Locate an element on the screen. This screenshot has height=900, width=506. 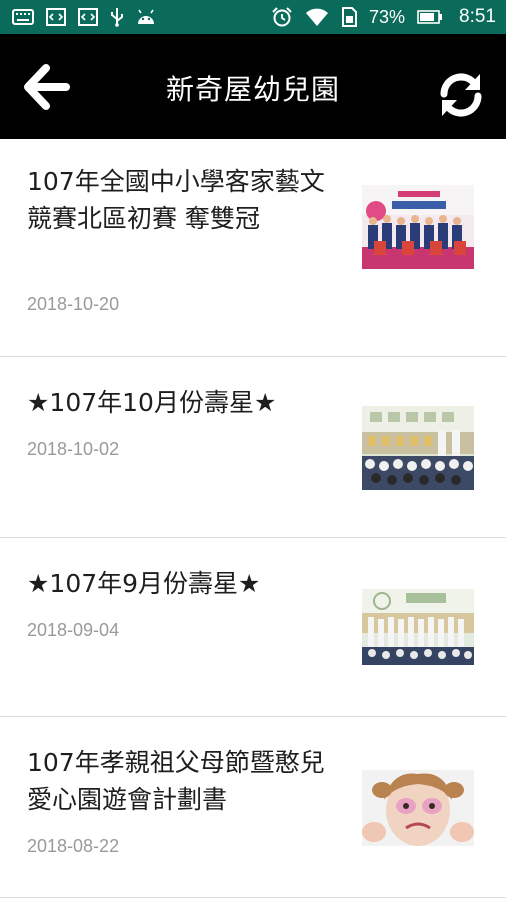
clock: 8:51 is located at coordinates (477, 16).